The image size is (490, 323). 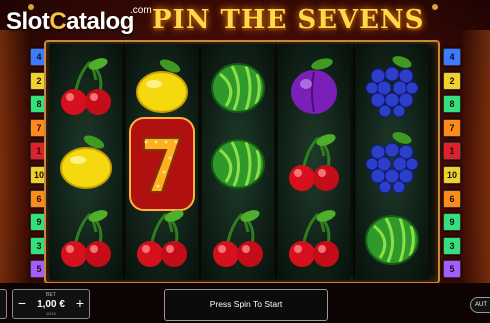 I want to click on line-marker-10: 10, so click(x=452, y=174).